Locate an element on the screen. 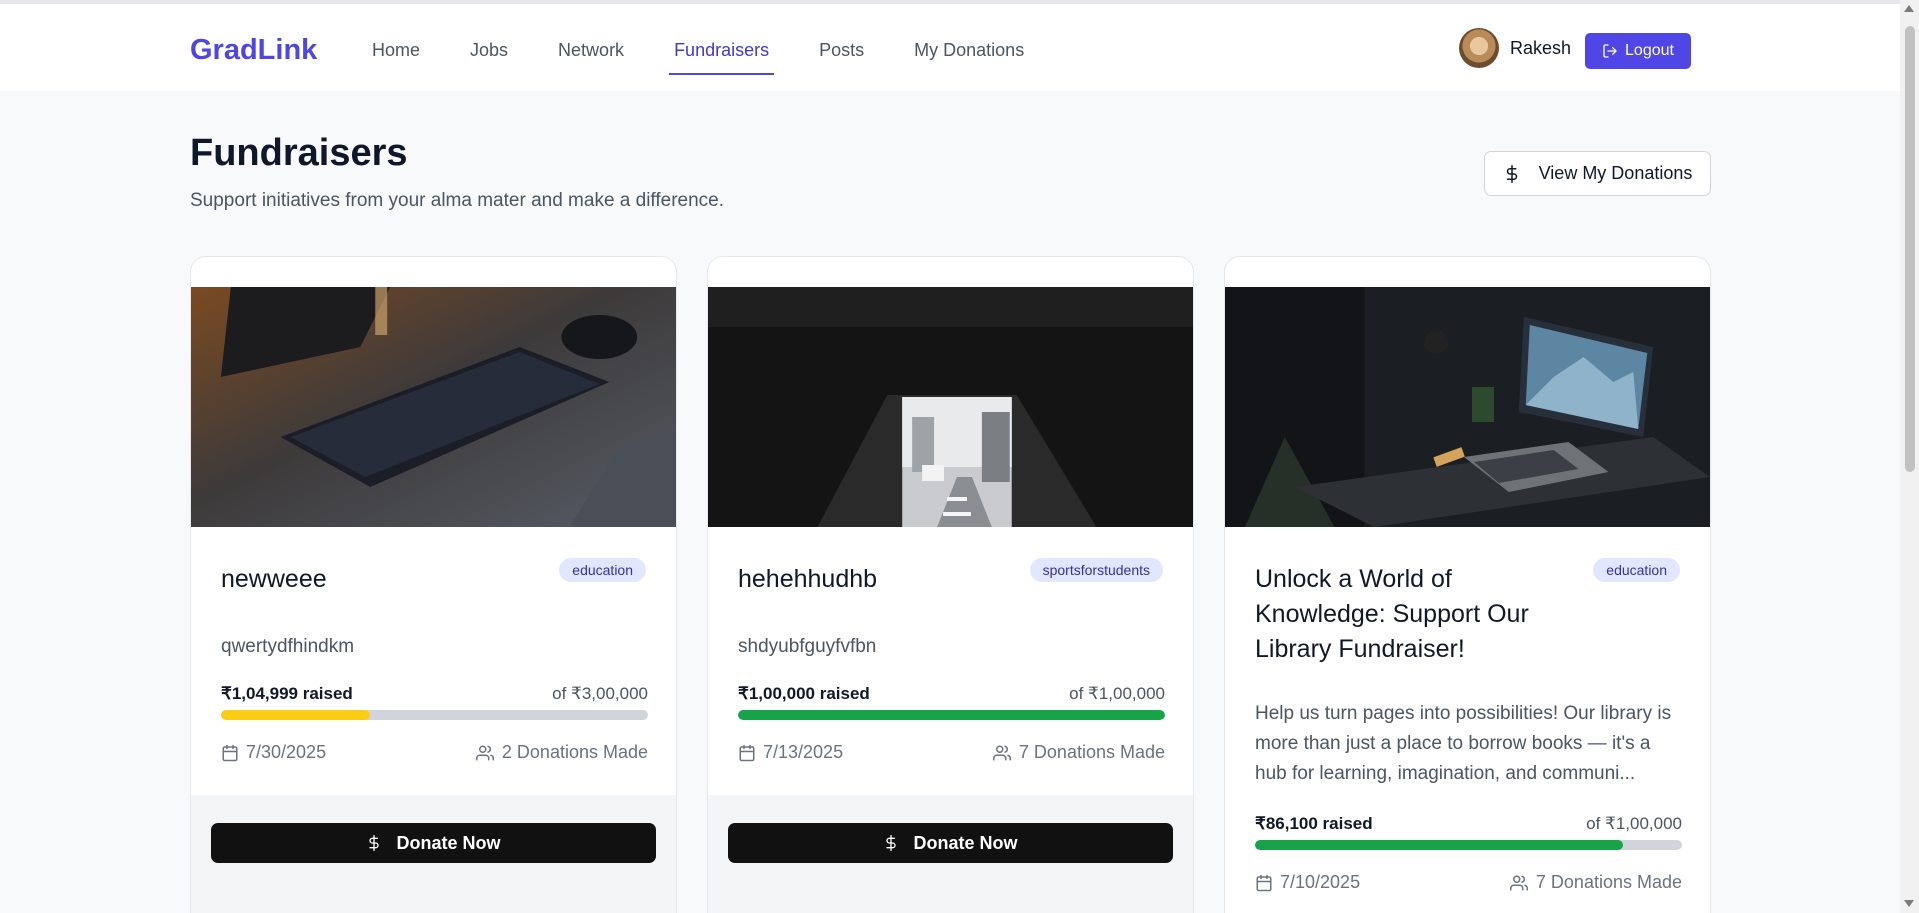 This screenshot has width=1919, height=913. scrollbar is located at coordinates (1909, 456).